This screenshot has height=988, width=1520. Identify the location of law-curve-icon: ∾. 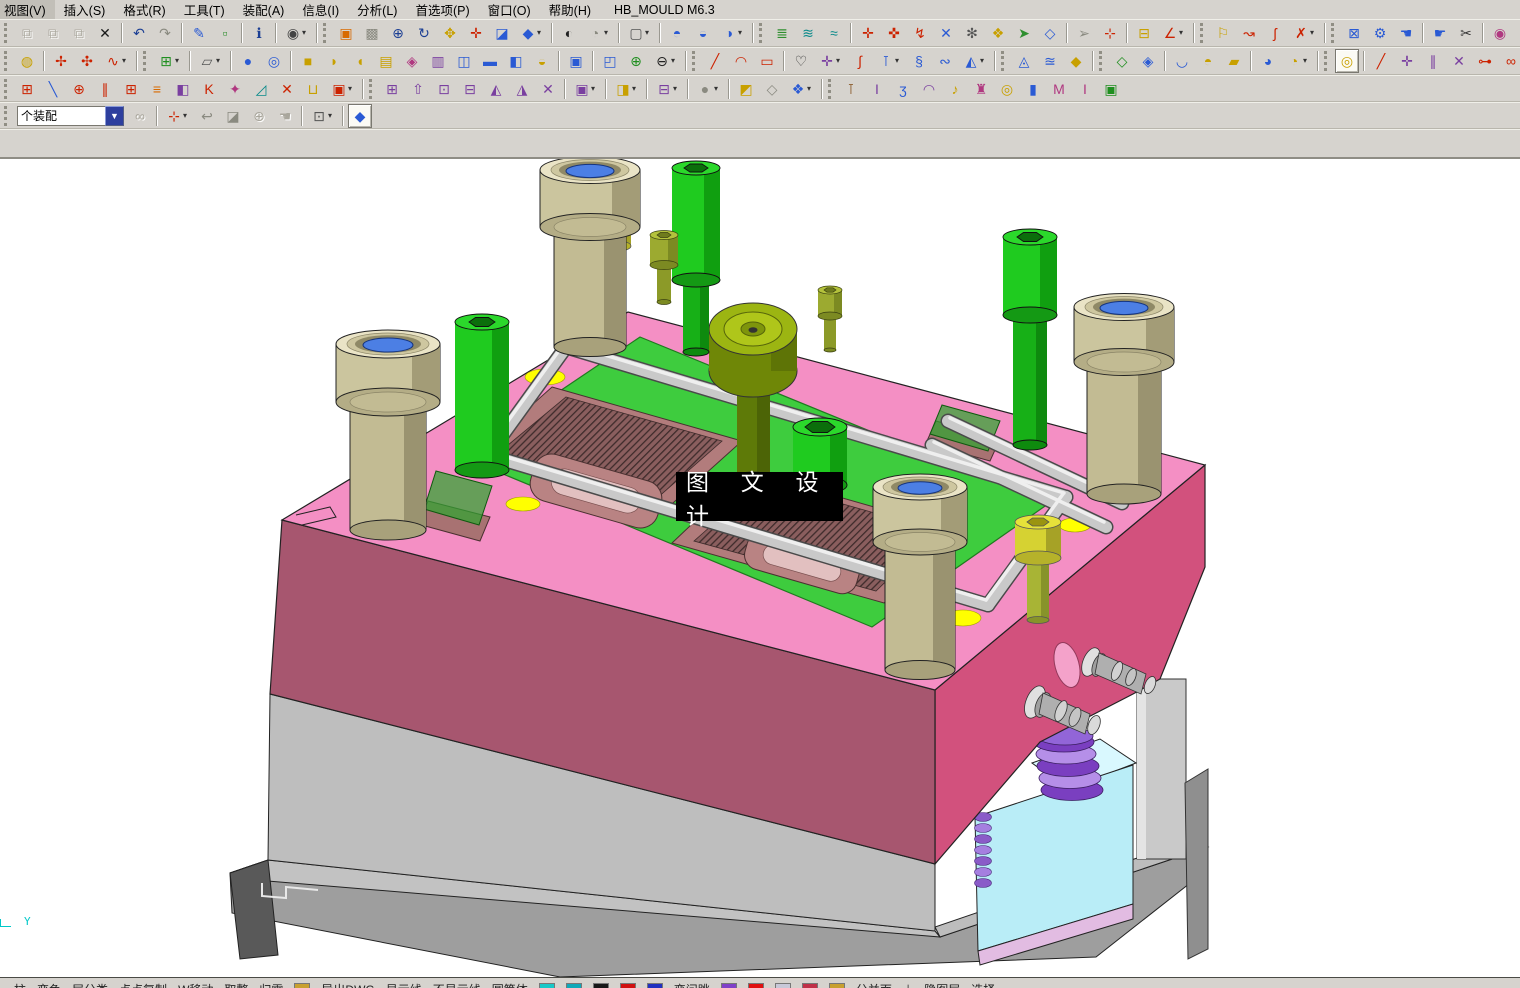
(945, 61).